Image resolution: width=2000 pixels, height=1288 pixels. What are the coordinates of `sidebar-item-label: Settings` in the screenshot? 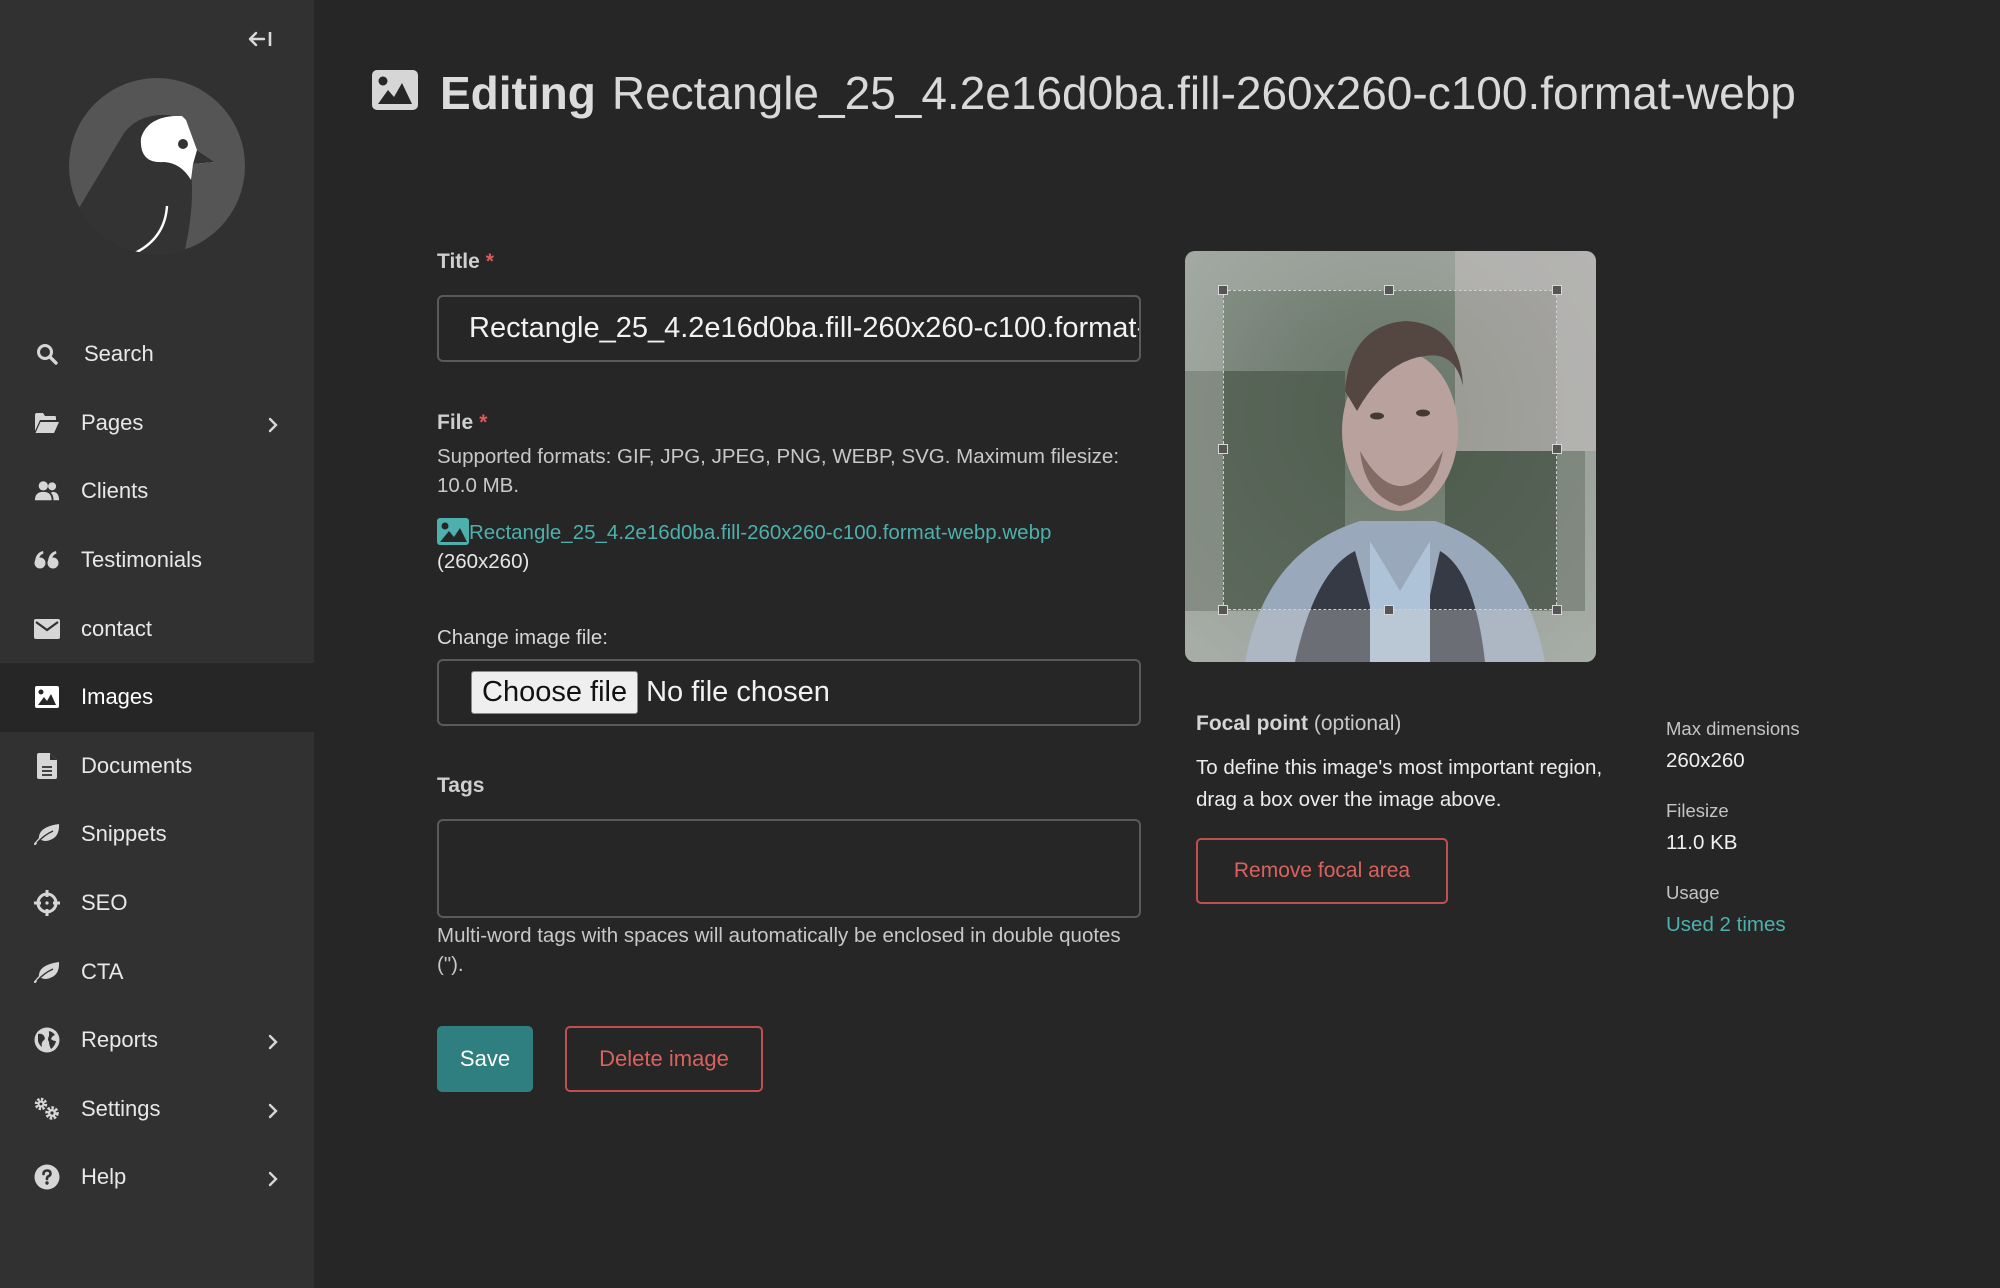 It's located at (121, 1108).